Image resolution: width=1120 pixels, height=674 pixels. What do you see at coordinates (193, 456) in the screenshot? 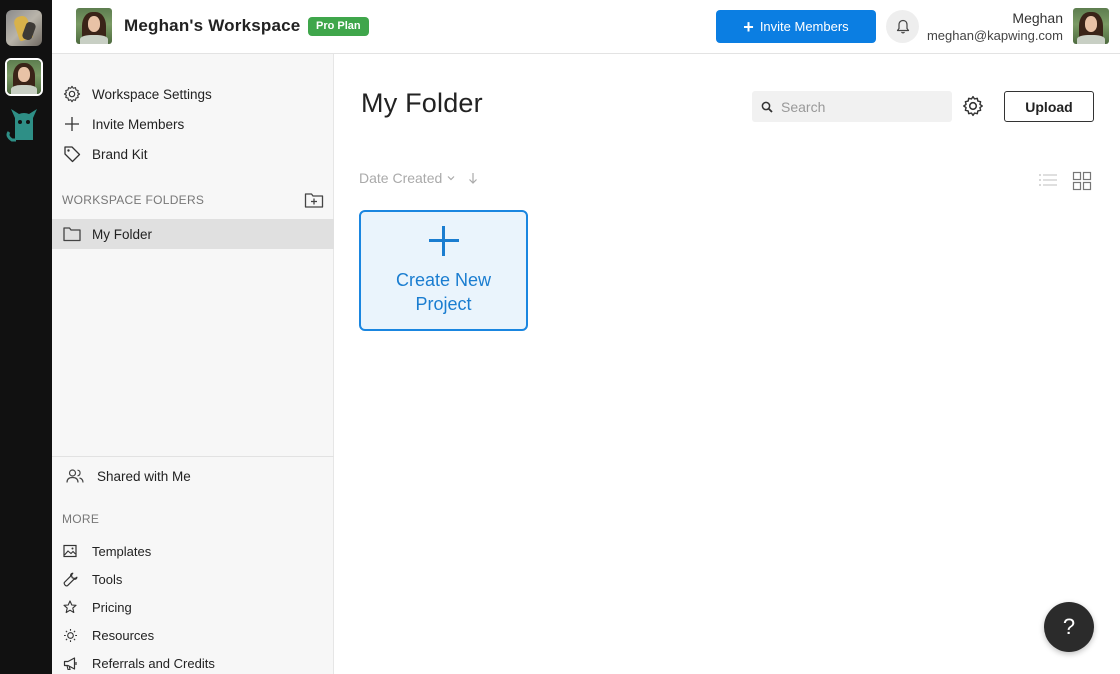
I see `sidebar-divider` at bounding box center [193, 456].